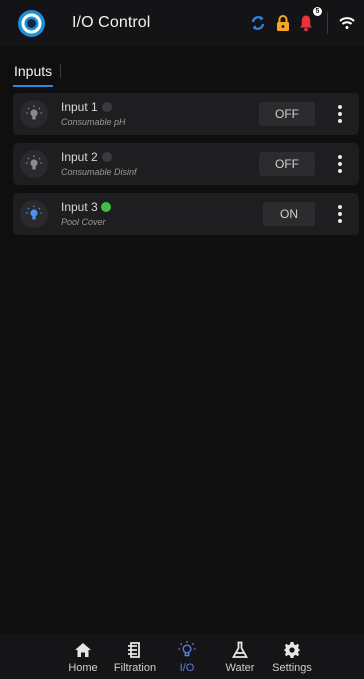 The image size is (364, 679). Describe the element at coordinates (135, 668) in the screenshot. I see `nav-label: Filtration` at that location.